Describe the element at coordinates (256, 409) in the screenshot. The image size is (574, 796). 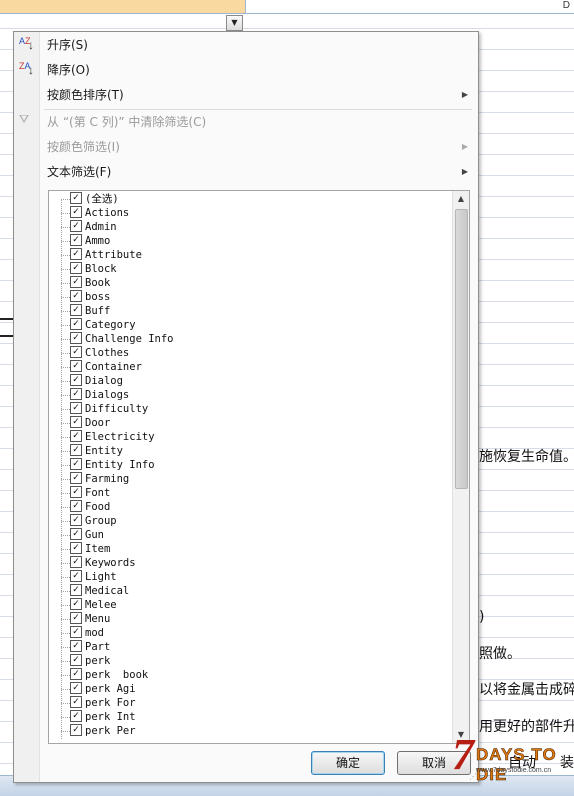
I see `filter-list-item: ✓ Difficulty` at that location.